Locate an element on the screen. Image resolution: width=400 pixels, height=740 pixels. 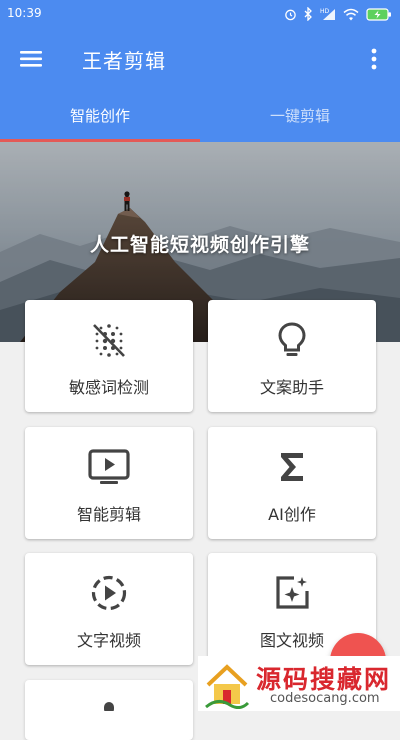
feature-card-sensitive-word-check: 敏感词检测 is located at coordinates (109, 356).